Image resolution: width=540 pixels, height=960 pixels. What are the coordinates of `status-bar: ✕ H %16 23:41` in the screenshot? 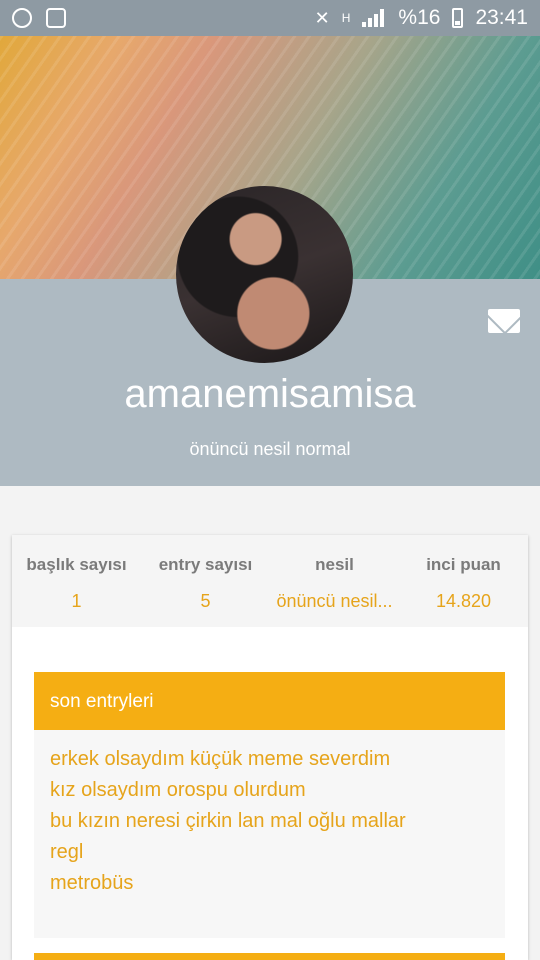 It's located at (270, 18).